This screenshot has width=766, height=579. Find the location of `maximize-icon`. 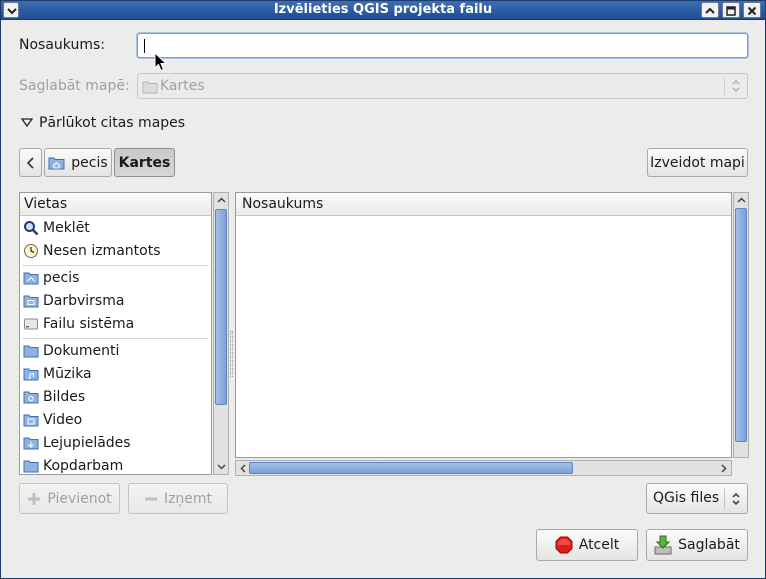

maximize-icon is located at coordinates (731, 11).